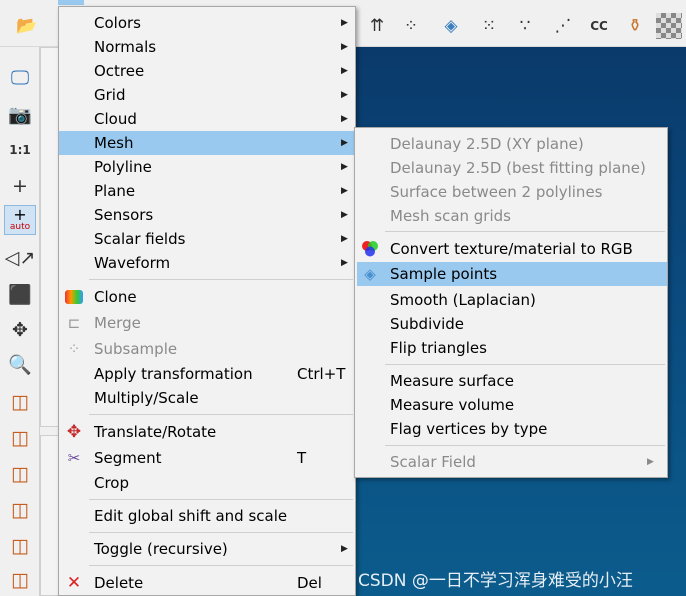  I want to click on move-icon: ✥, so click(20, 330).